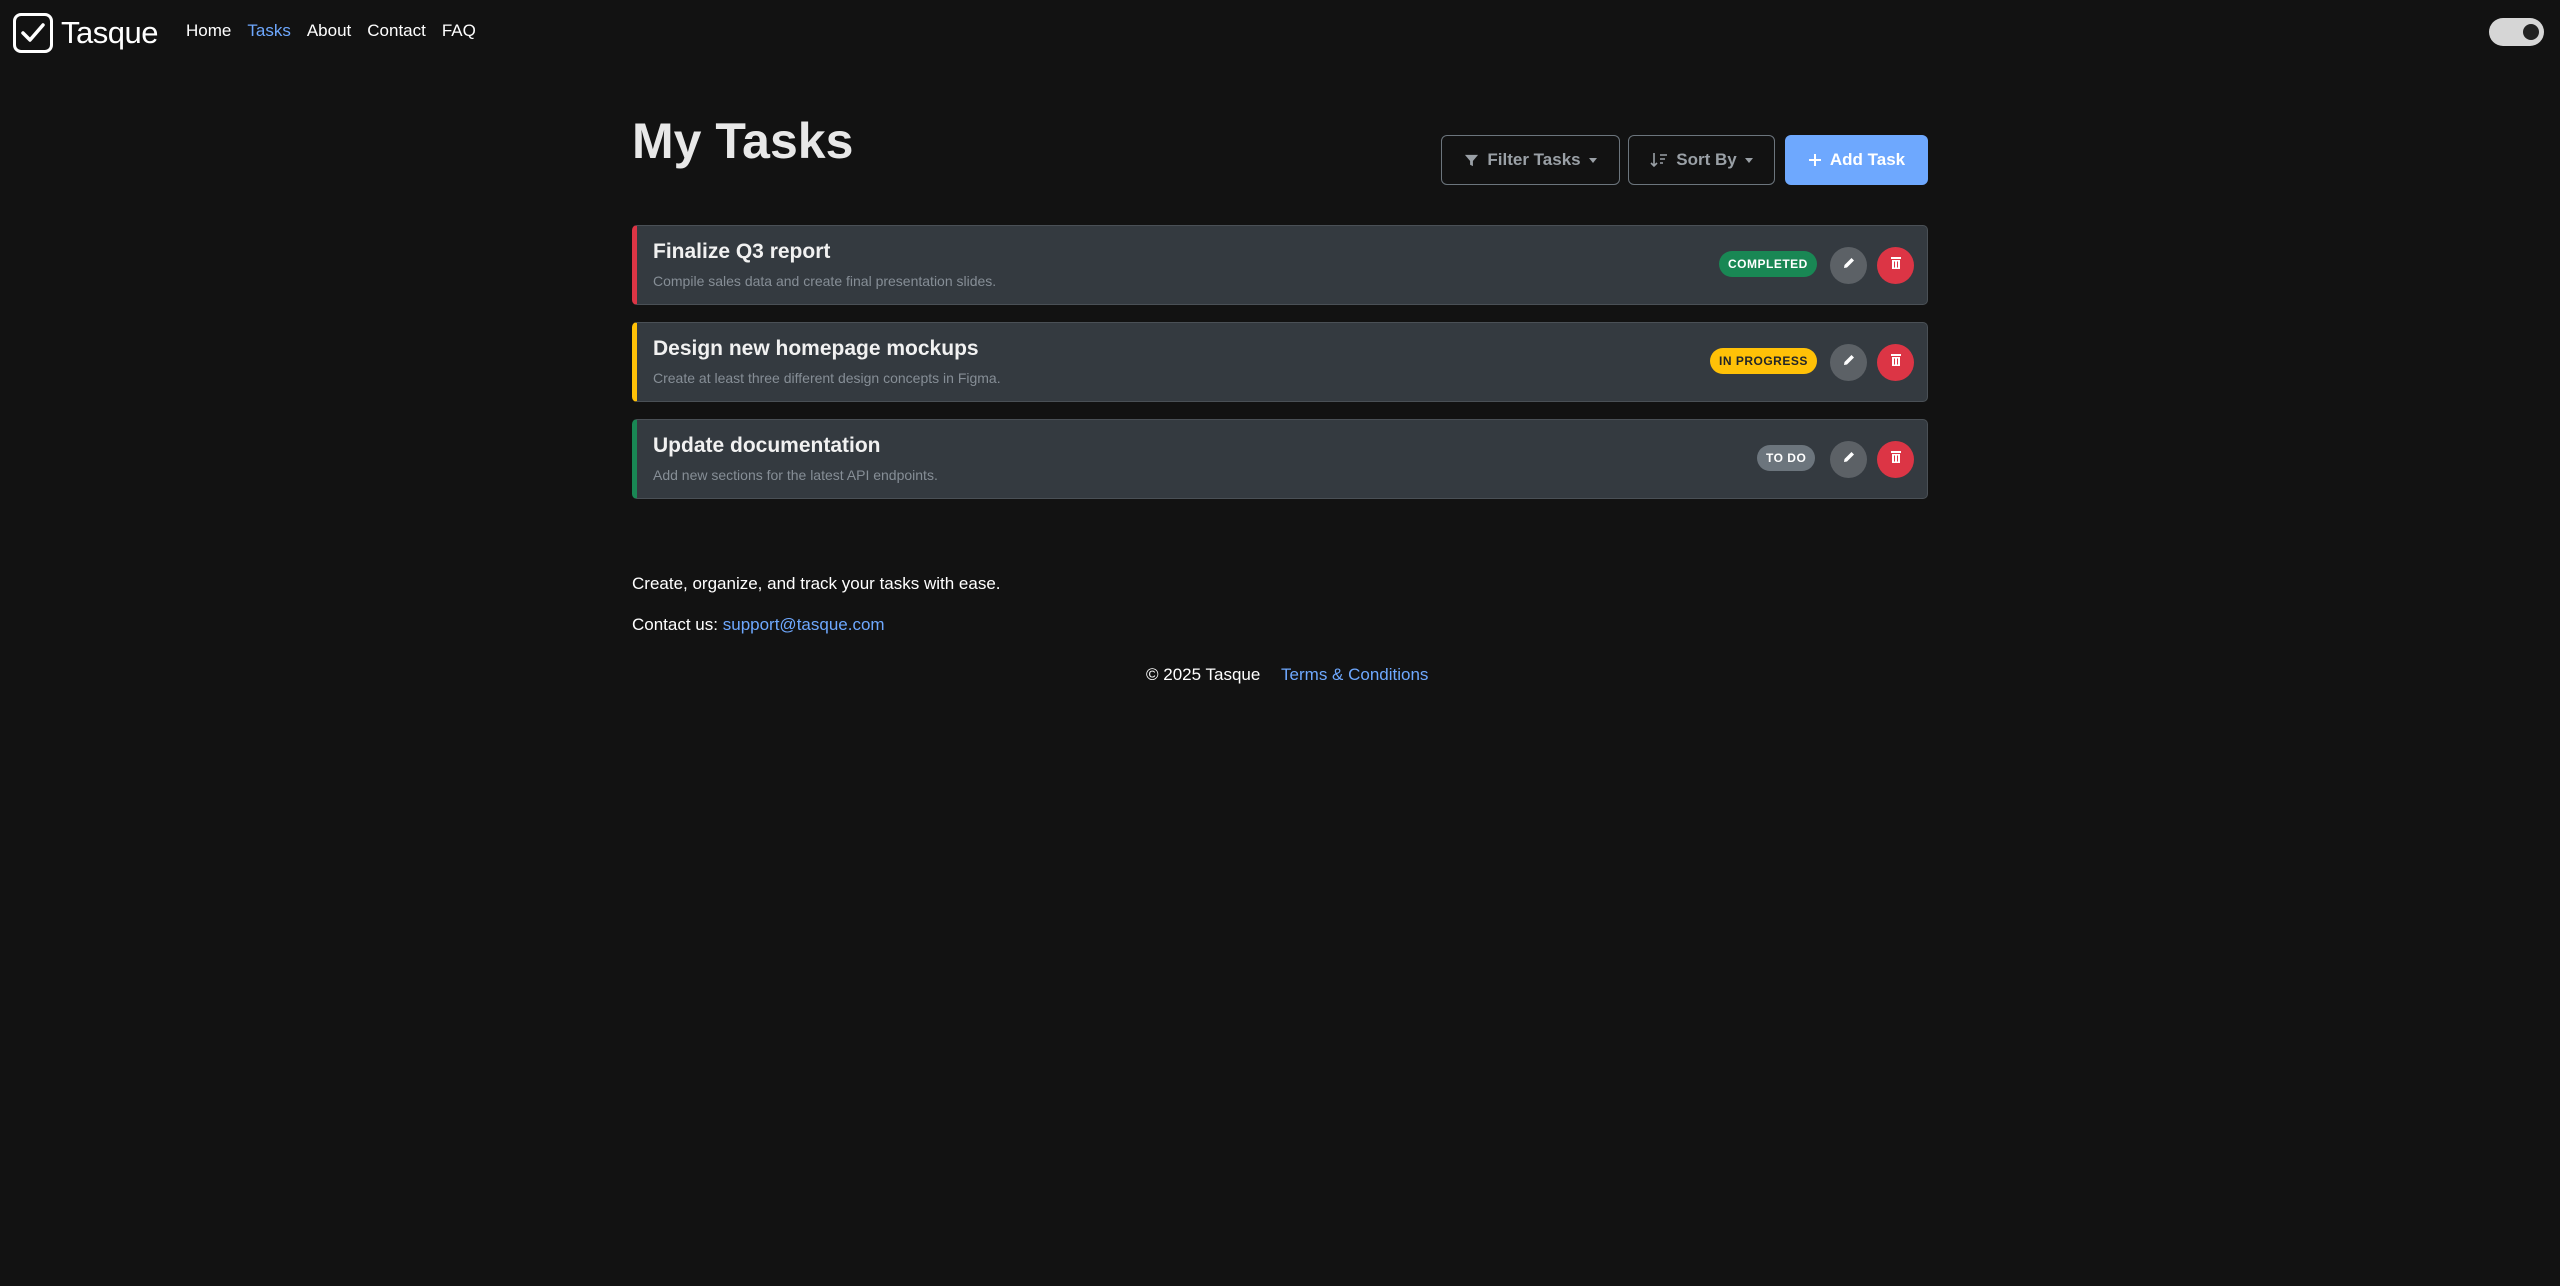 This screenshot has height=1286, width=2560. Describe the element at coordinates (208, 31) in the screenshot. I see `nav-home: Home` at that location.